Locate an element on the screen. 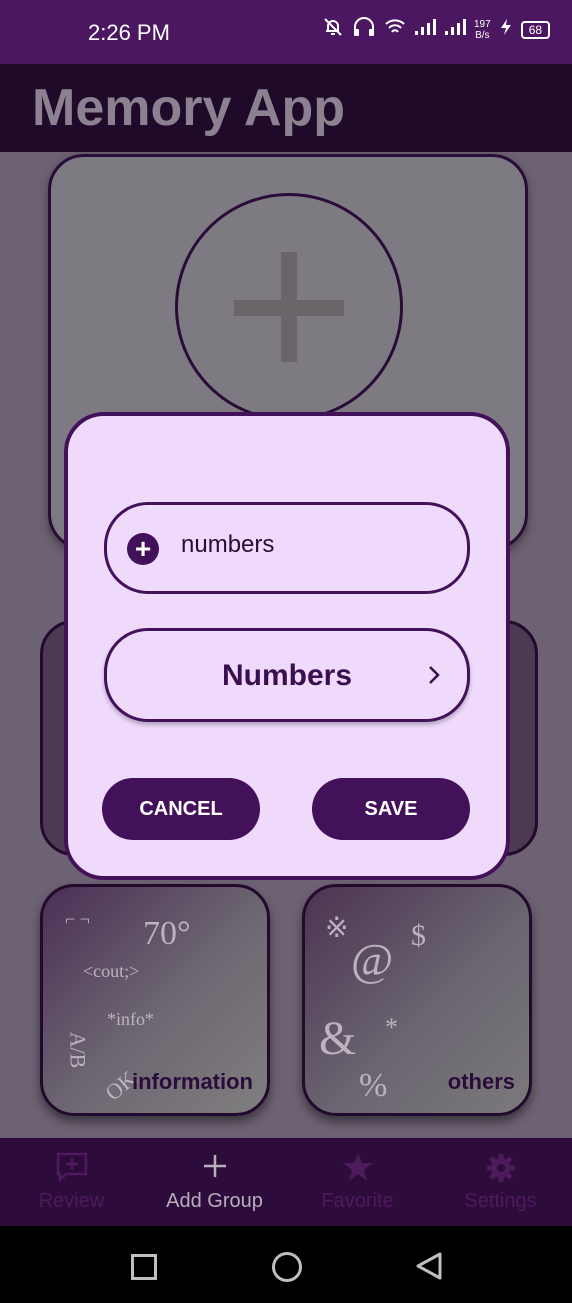 This screenshot has width=572, height=1303. nav-item-review: Review is located at coordinates (71, 1182).